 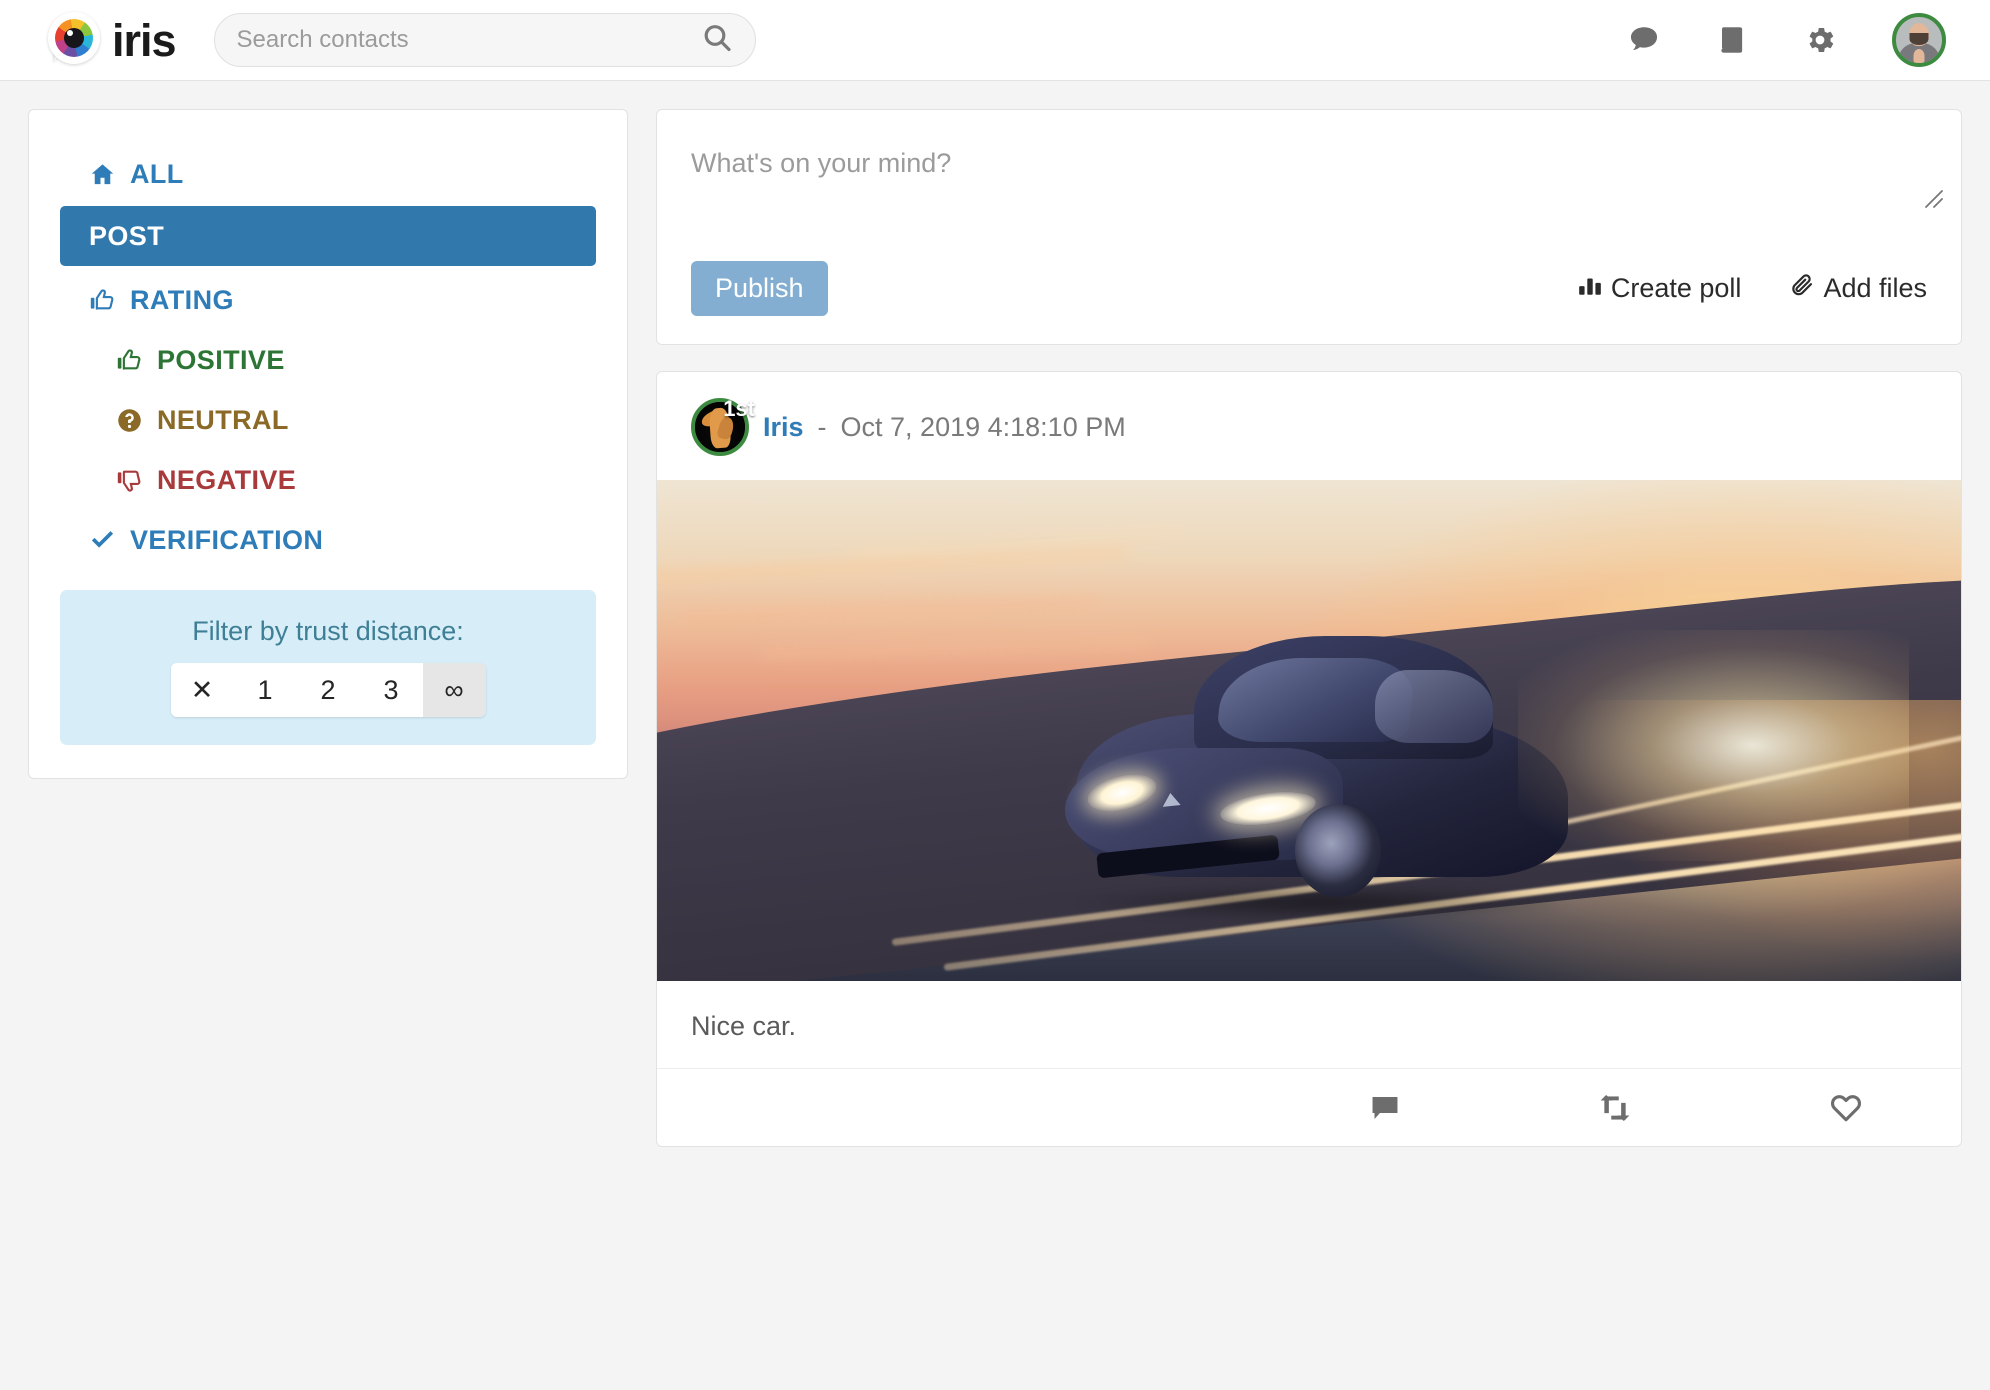 What do you see at coordinates (1676, 288) in the screenshot?
I see `create-poll-label: Create poll` at bounding box center [1676, 288].